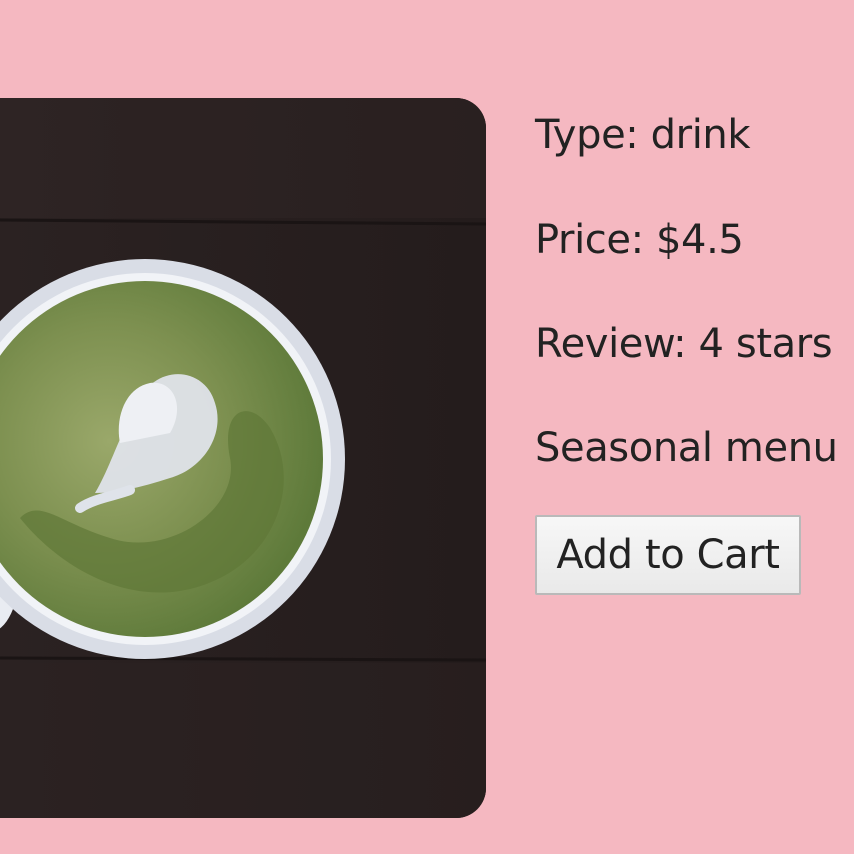 The width and height of the screenshot is (854, 854). What do you see at coordinates (684, 344) in the screenshot?
I see `product-review: Review: 4 stars` at bounding box center [684, 344].